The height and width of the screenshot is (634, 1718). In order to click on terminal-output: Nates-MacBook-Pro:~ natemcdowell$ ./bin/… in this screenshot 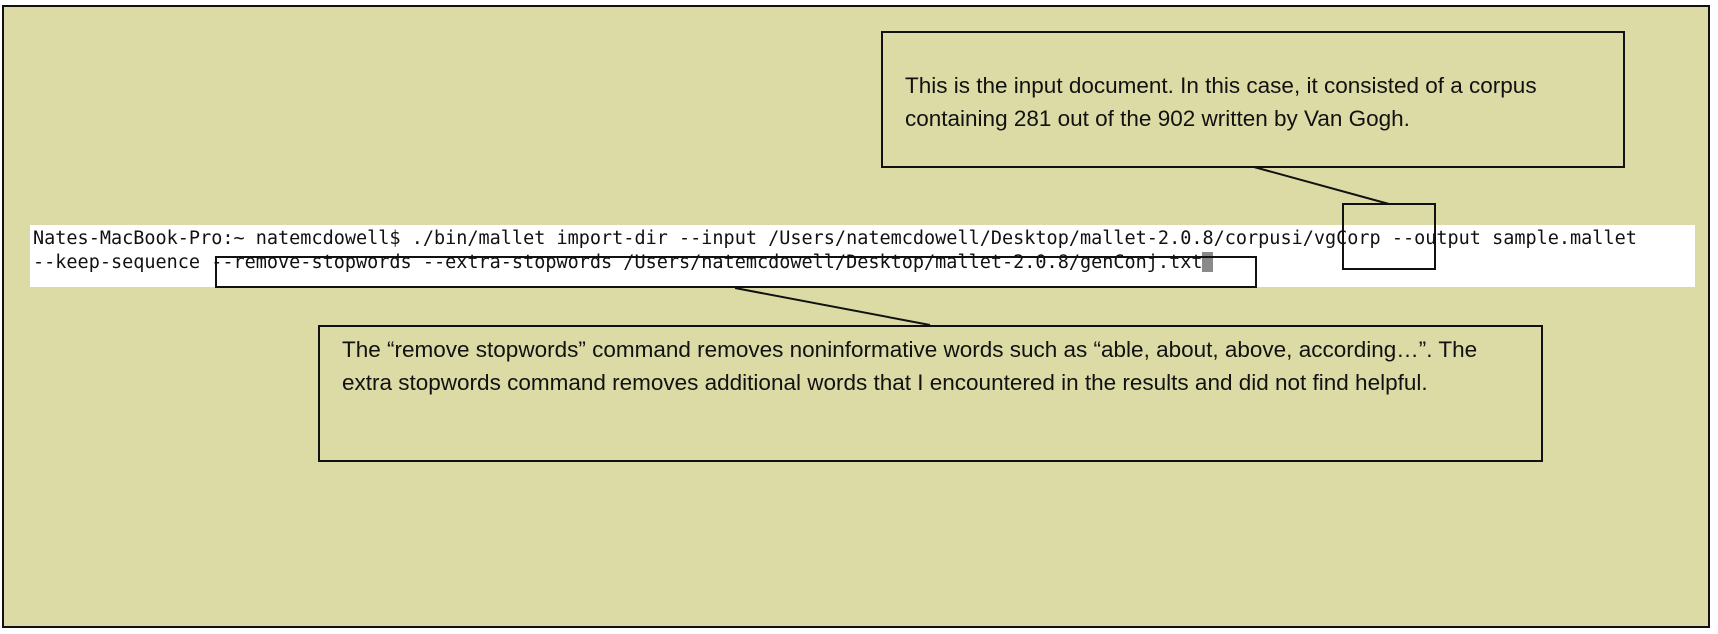, I will do `click(862, 256)`.